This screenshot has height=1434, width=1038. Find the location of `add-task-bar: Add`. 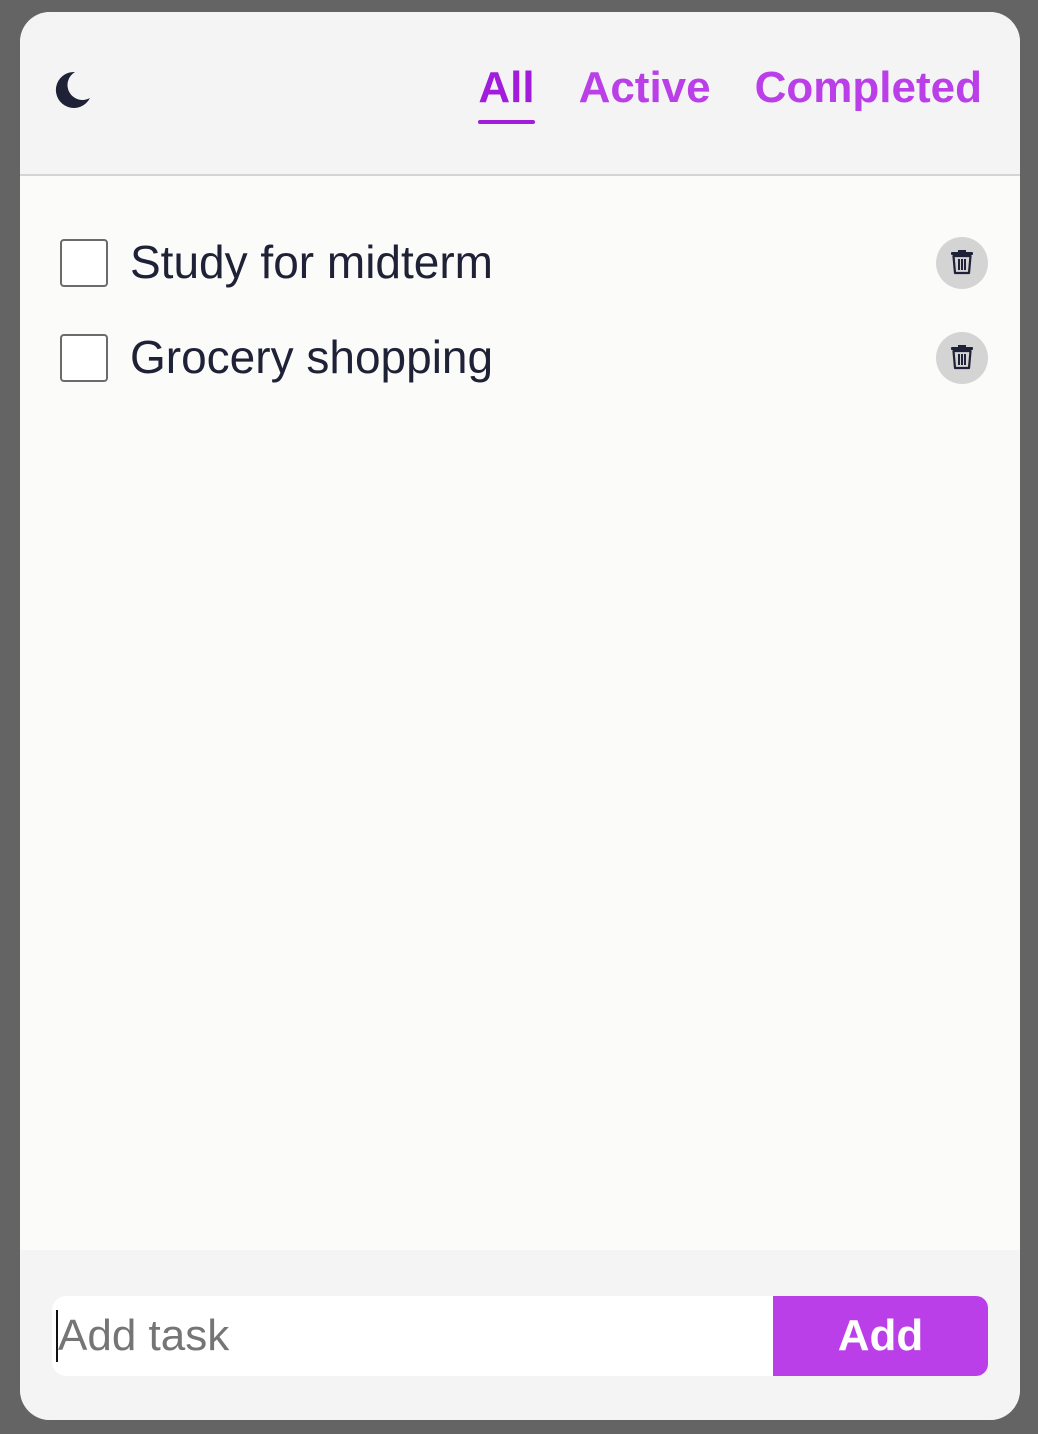

add-task-bar: Add is located at coordinates (520, 1335).